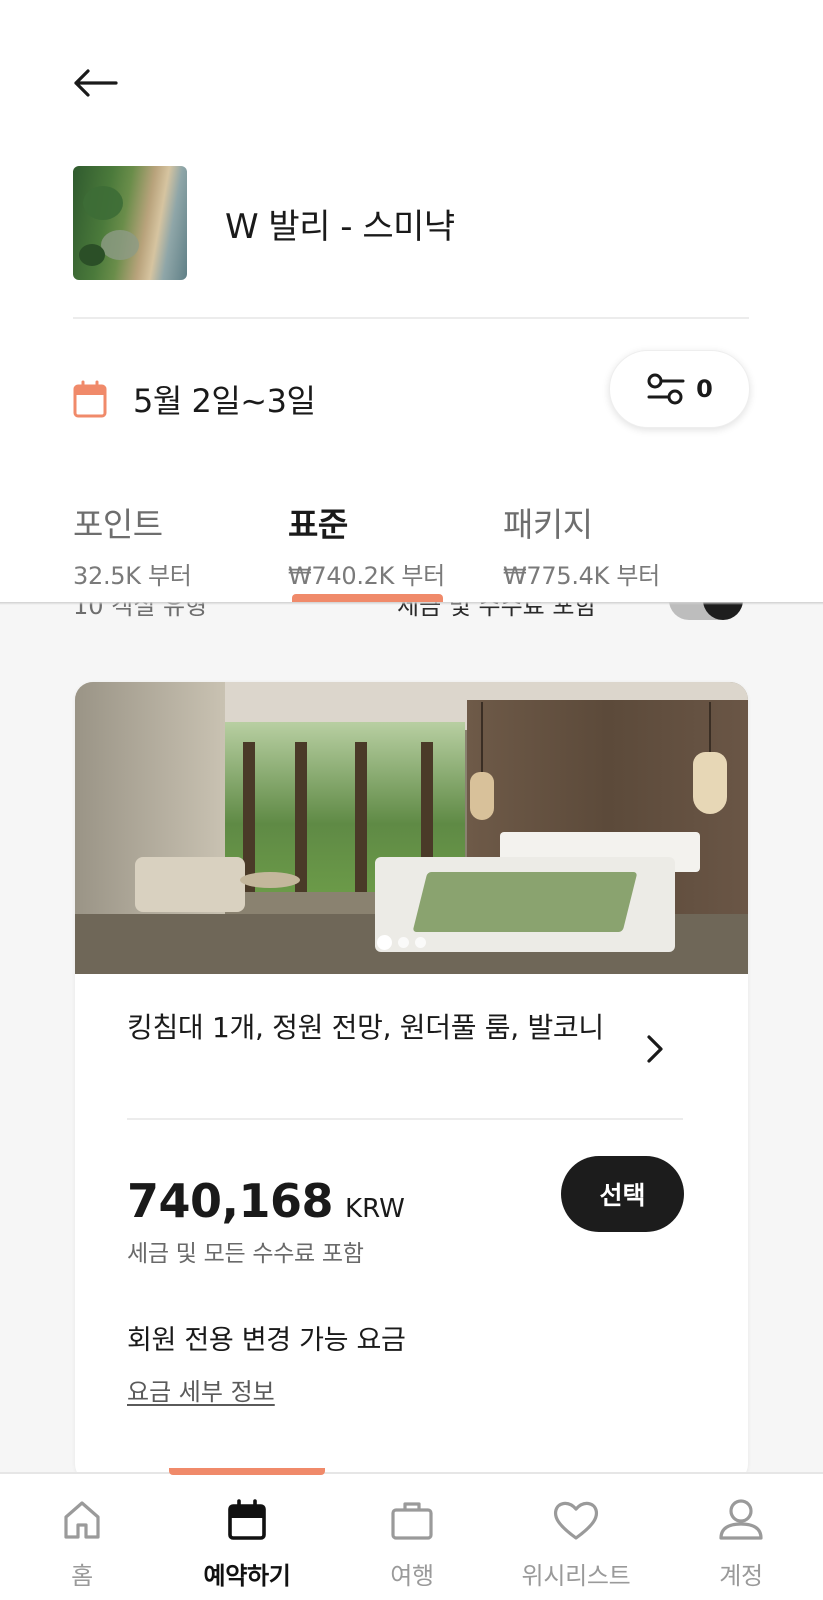  I want to click on tab-label: 포인트, so click(118, 524).